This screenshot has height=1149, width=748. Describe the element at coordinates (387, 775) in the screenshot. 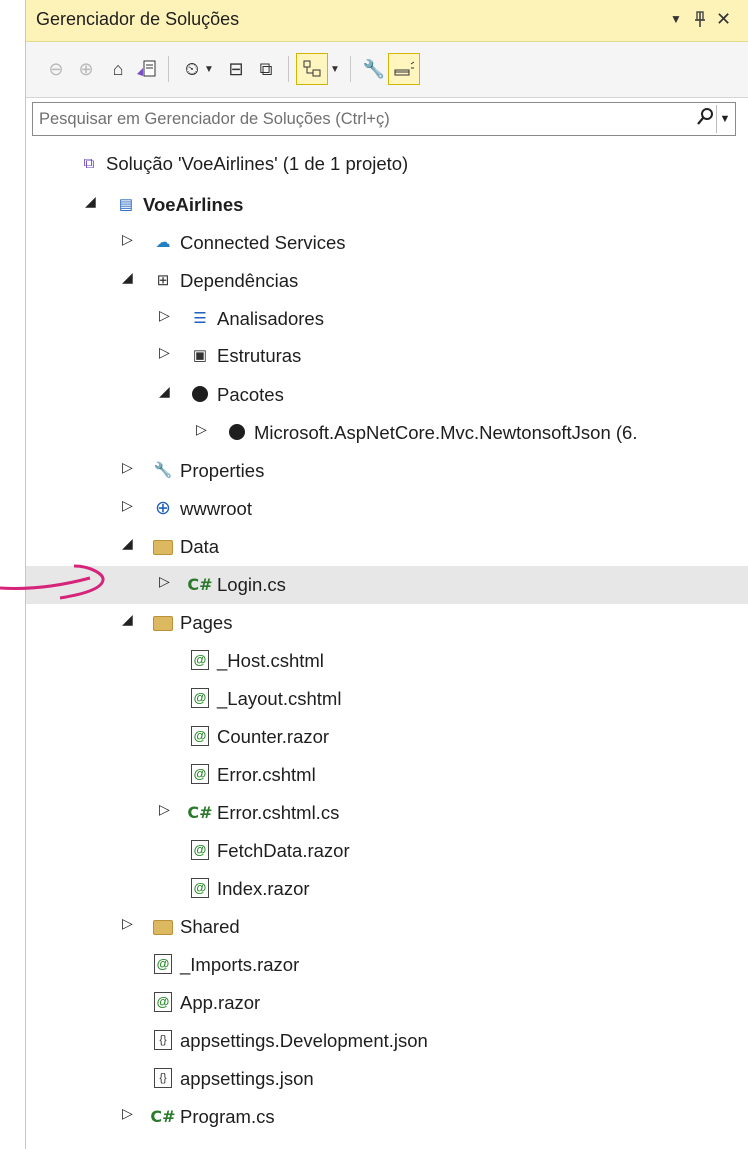

I see `tree-item: @ Error.cshtml` at that location.